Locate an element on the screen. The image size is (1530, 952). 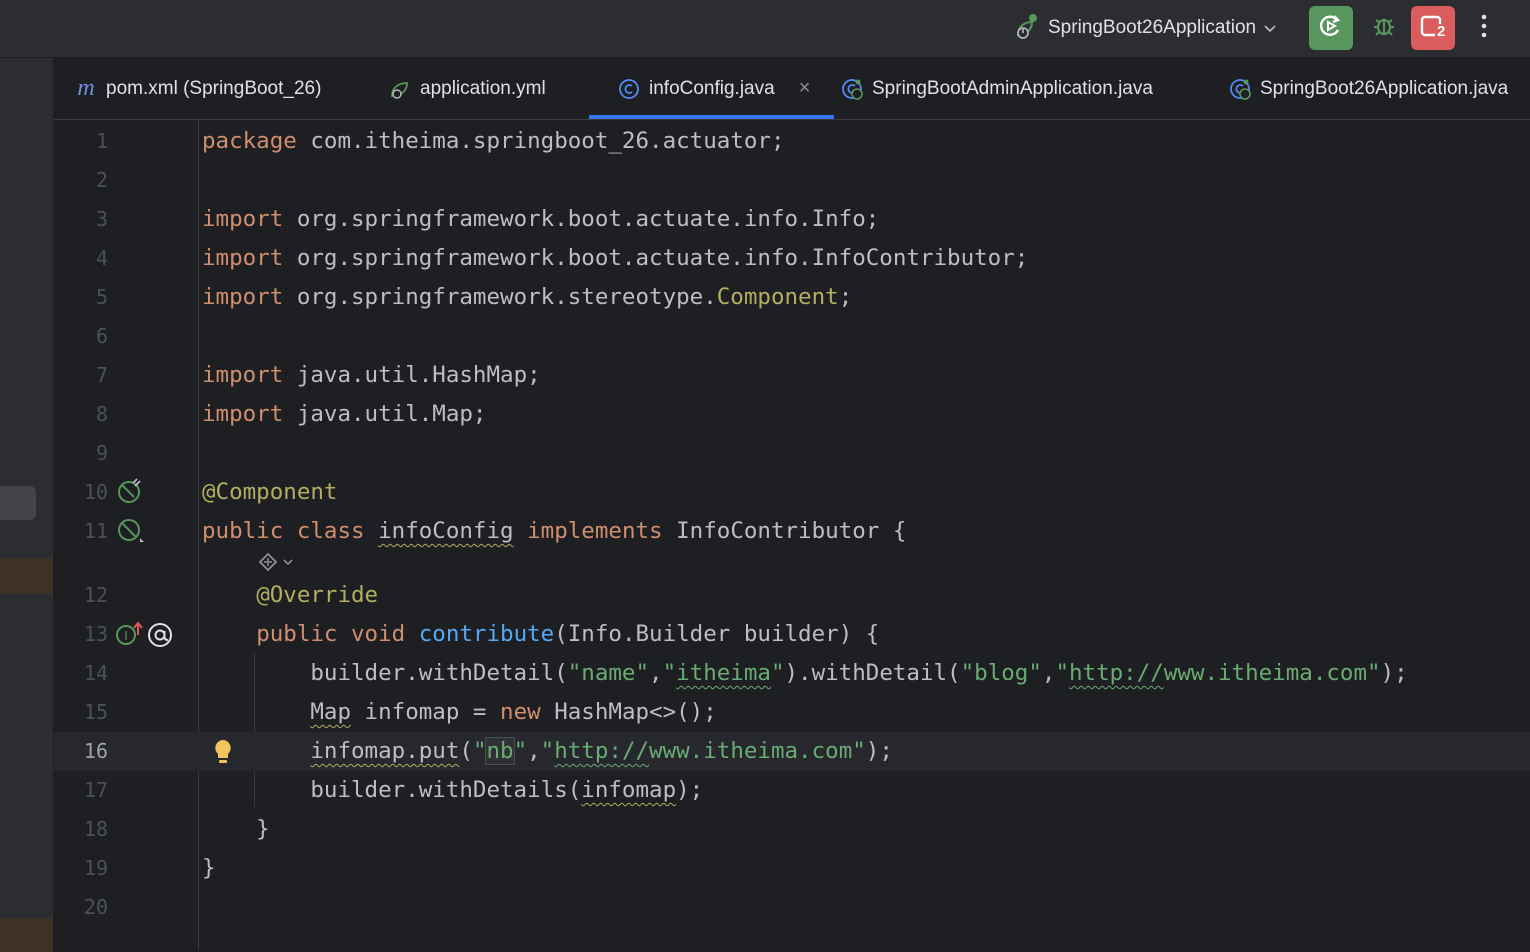
code-line: 12 @Override is located at coordinates (792, 595).